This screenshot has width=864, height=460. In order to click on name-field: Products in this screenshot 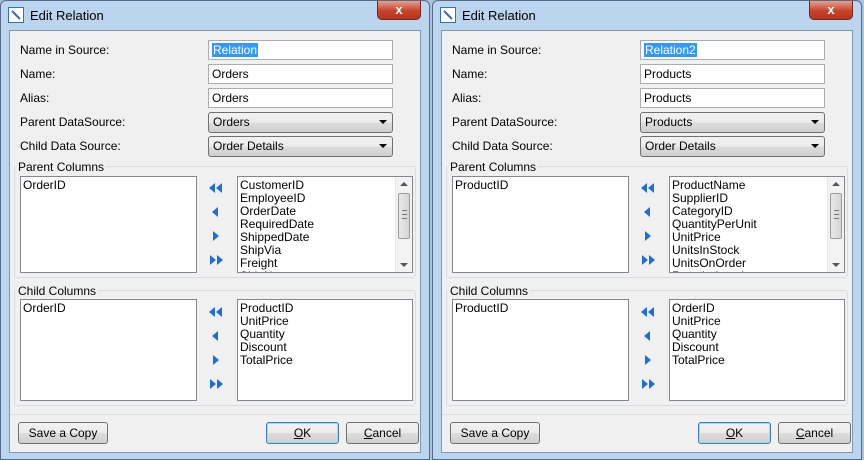, I will do `click(732, 74)`.